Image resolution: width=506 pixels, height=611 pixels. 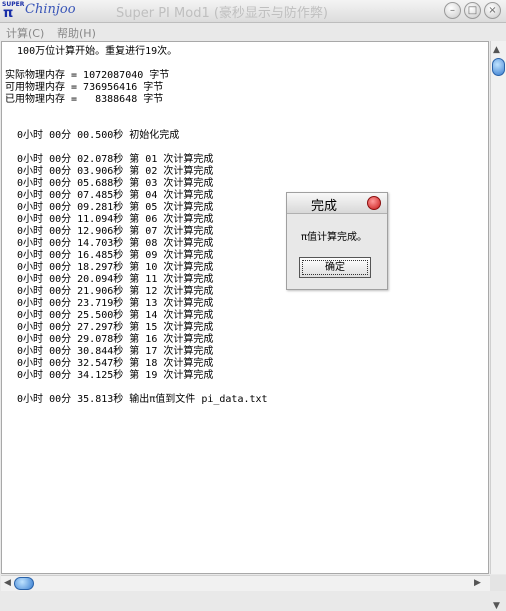 What do you see at coordinates (109, 315) in the screenshot?
I see `output-line: 0小时 00分 25.500秒 第 14 次计算完成` at bounding box center [109, 315].